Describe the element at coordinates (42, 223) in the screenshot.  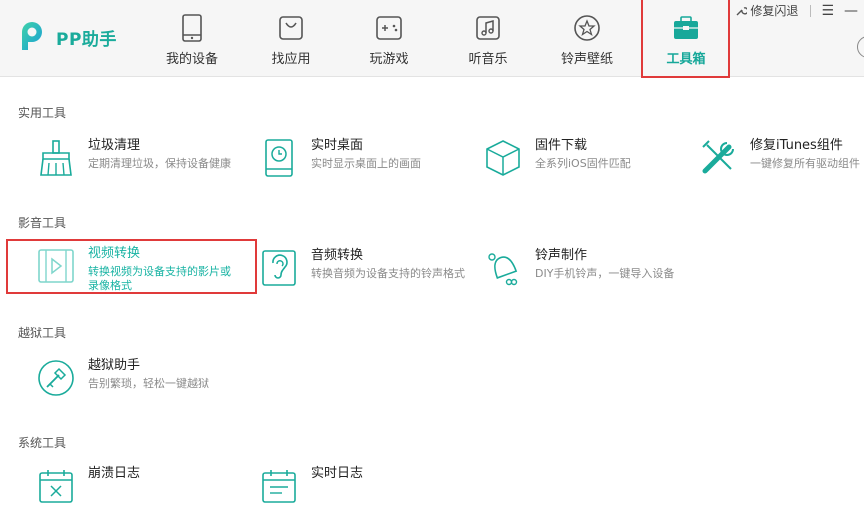
I see `section-title-media: 影音工具` at that location.